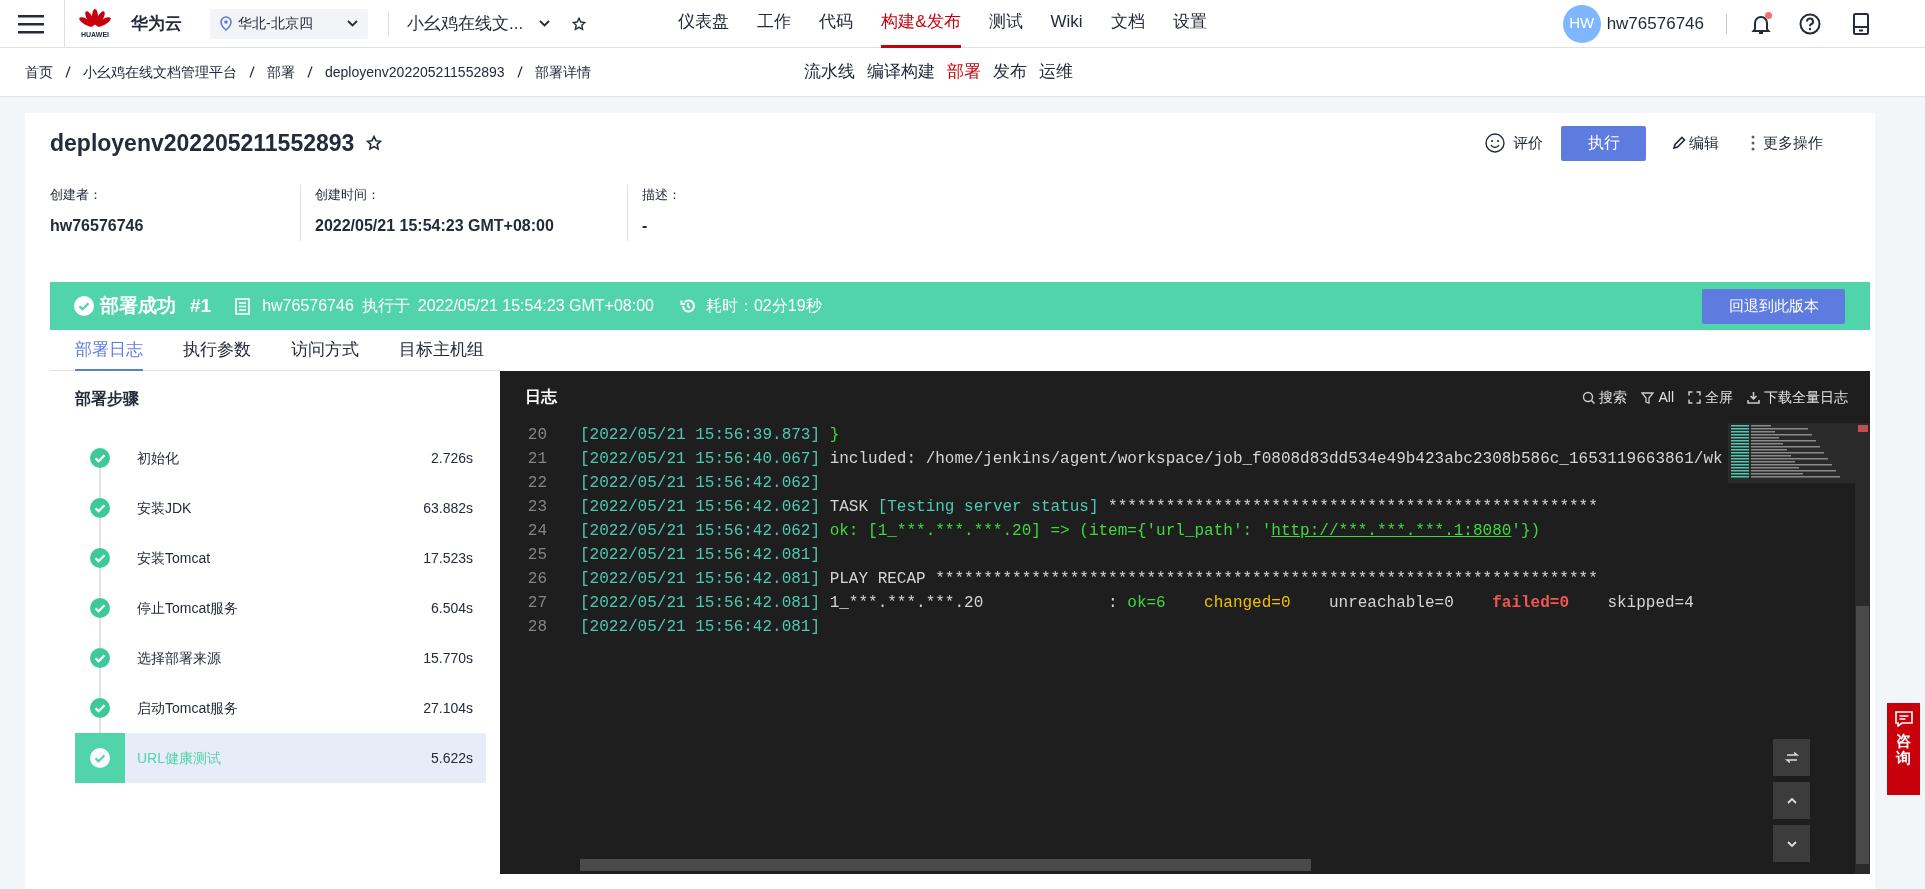 The height and width of the screenshot is (889, 1925). Describe the element at coordinates (289, 23) in the screenshot. I see `region-select: 华北-北京四` at that location.